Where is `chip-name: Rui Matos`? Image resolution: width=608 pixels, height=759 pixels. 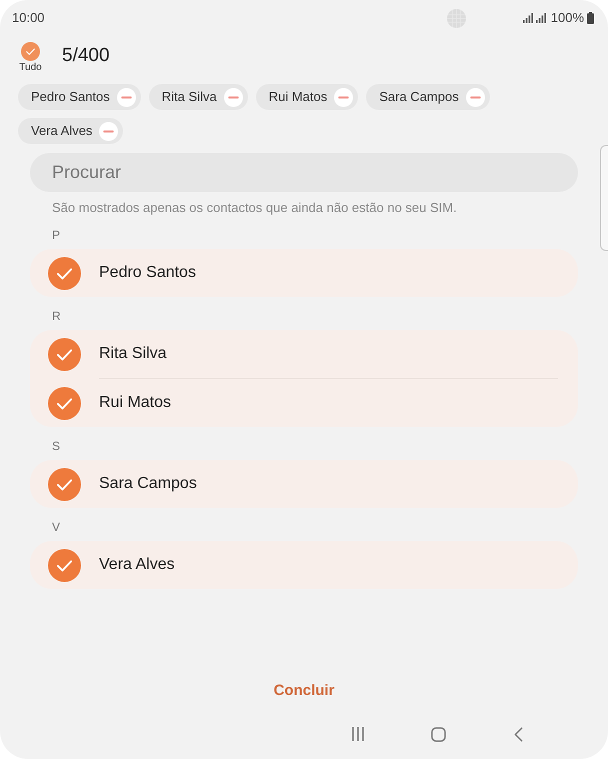
chip-name: Rui Matos is located at coordinates (298, 97).